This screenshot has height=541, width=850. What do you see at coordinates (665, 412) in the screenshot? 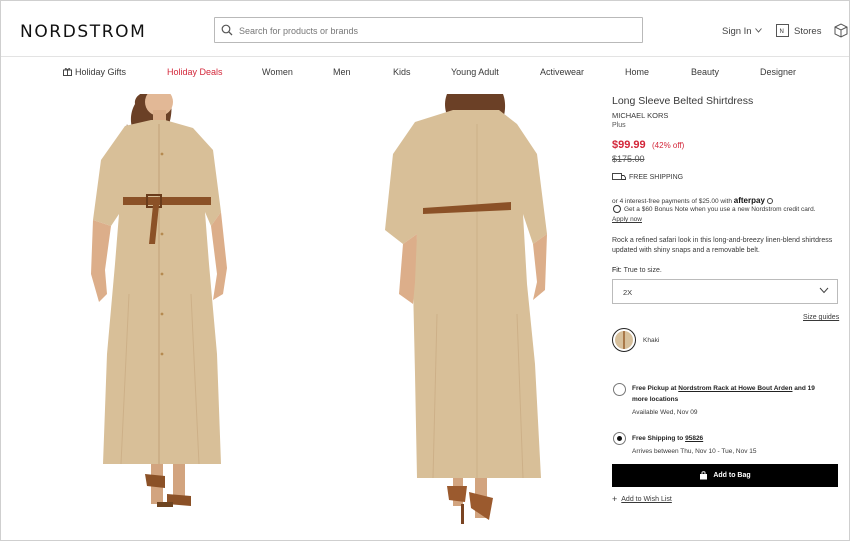
I see `pickup-availability: Available Wed, Nov 09` at bounding box center [665, 412].